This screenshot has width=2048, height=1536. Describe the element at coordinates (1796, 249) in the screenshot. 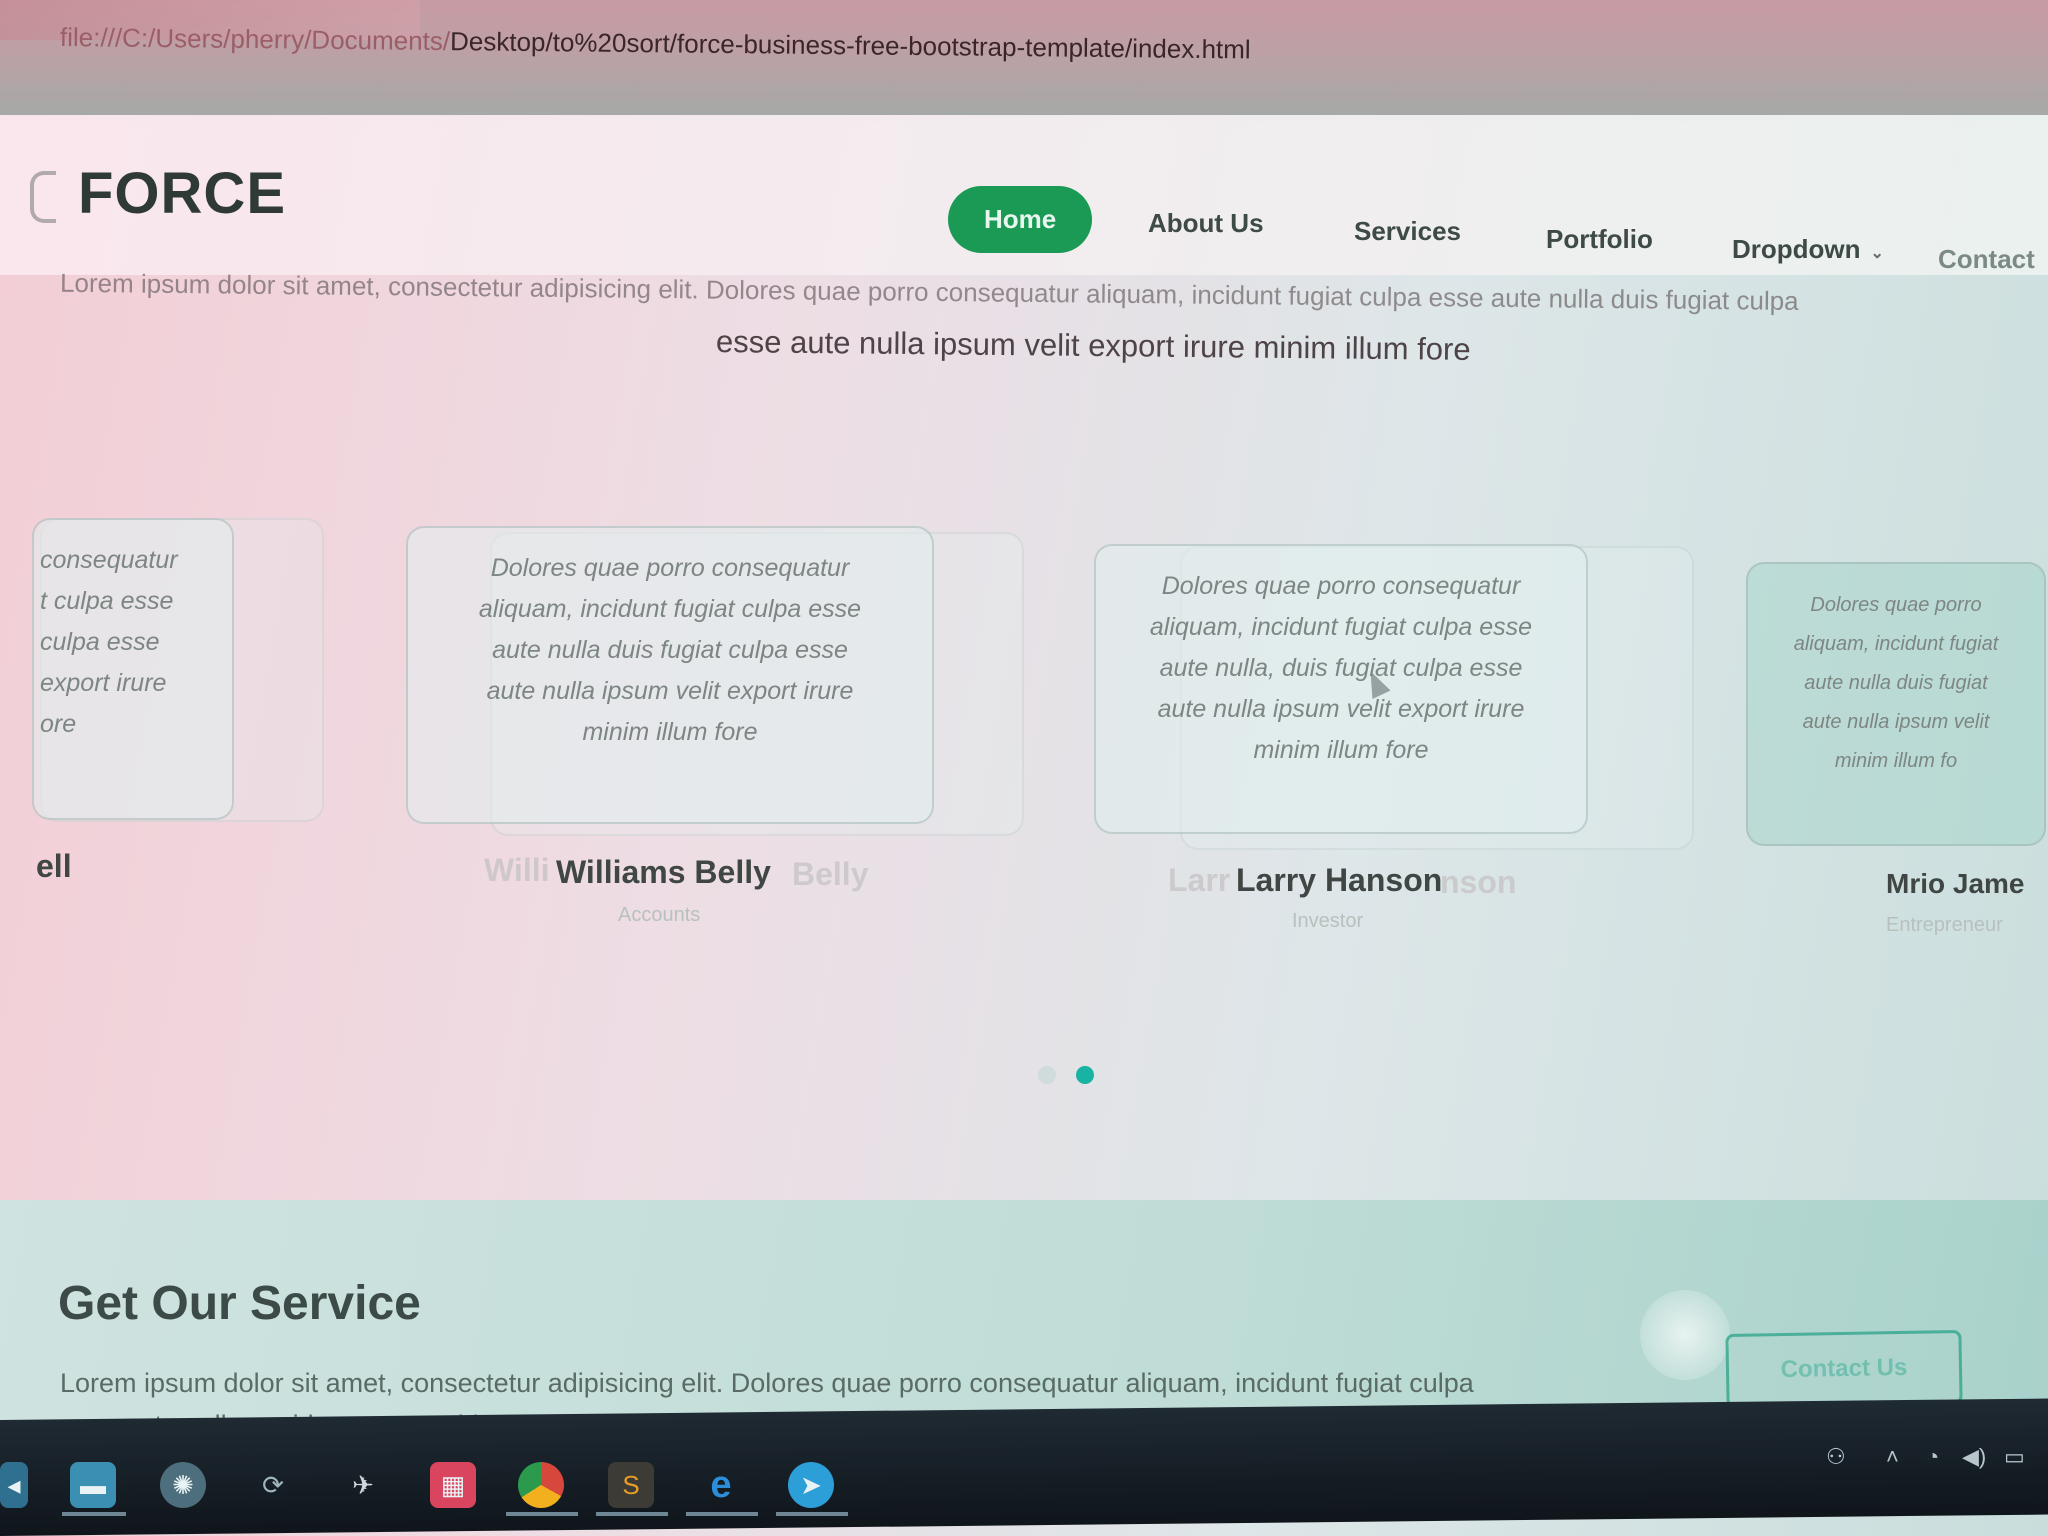

I see `nav-dropdown-label: Dropdown` at that location.